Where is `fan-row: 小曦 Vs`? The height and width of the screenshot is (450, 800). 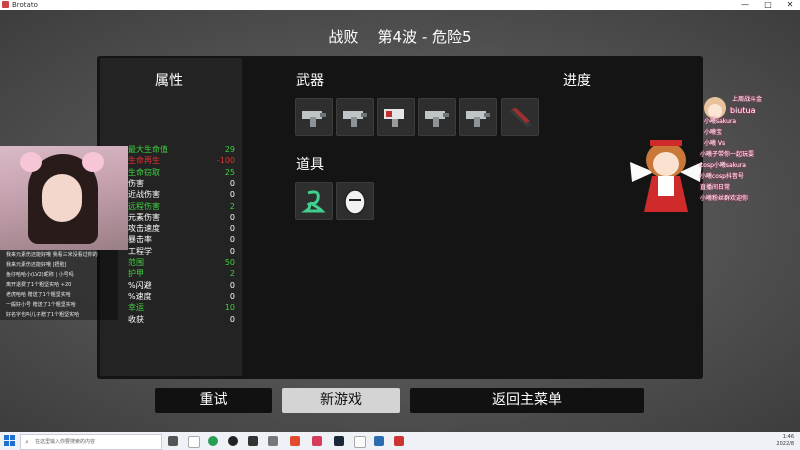 fan-row: 小曦 Vs is located at coordinates (715, 143).